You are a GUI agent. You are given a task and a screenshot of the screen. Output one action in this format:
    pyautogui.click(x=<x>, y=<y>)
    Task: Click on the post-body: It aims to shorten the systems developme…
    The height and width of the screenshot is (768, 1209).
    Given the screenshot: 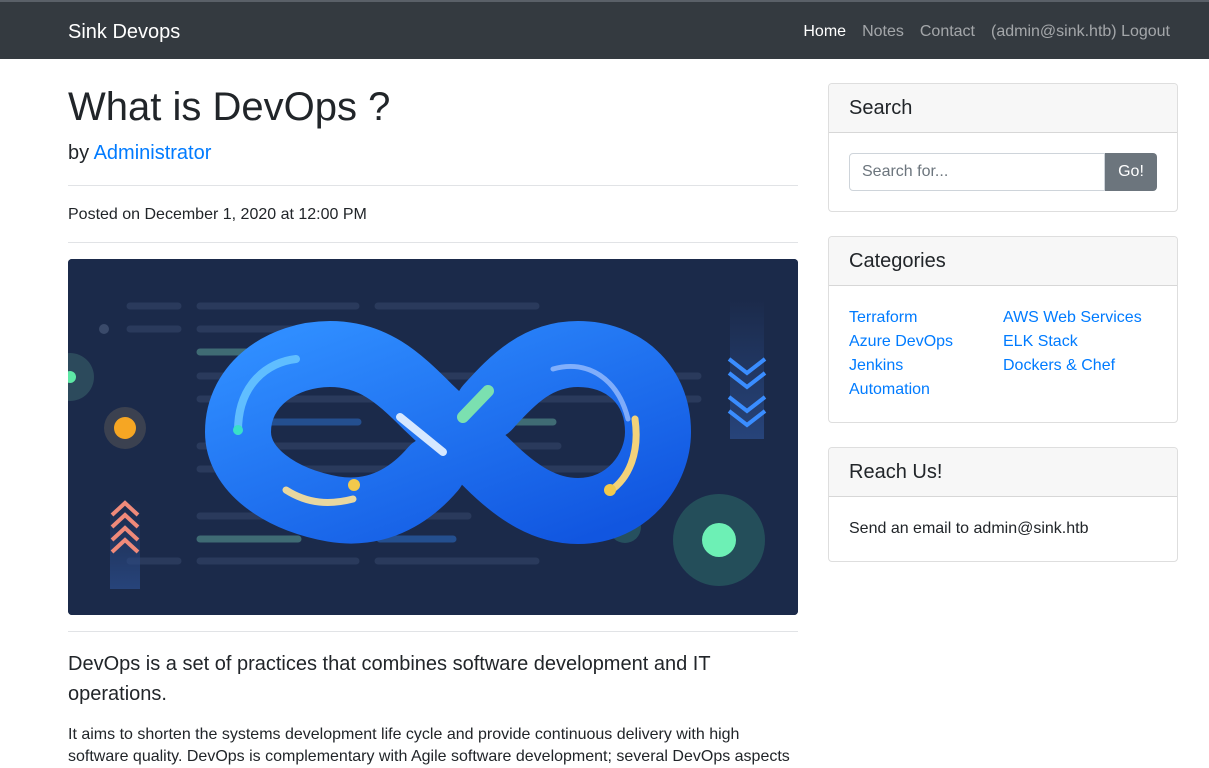 What is the action you would take?
    pyautogui.click(x=429, y=745)
    